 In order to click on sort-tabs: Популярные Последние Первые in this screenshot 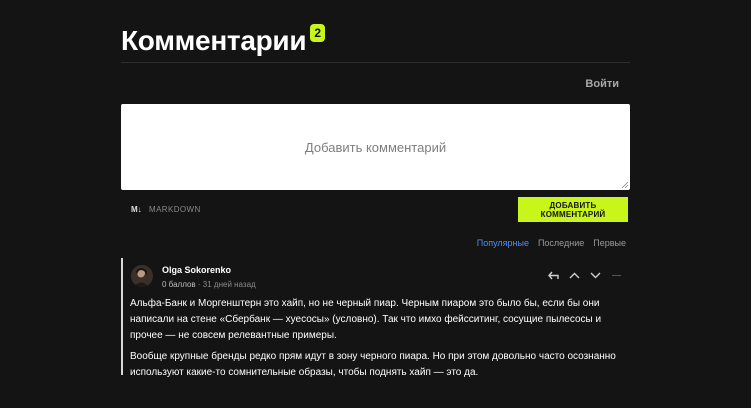, I will do `click(551, 243)`.